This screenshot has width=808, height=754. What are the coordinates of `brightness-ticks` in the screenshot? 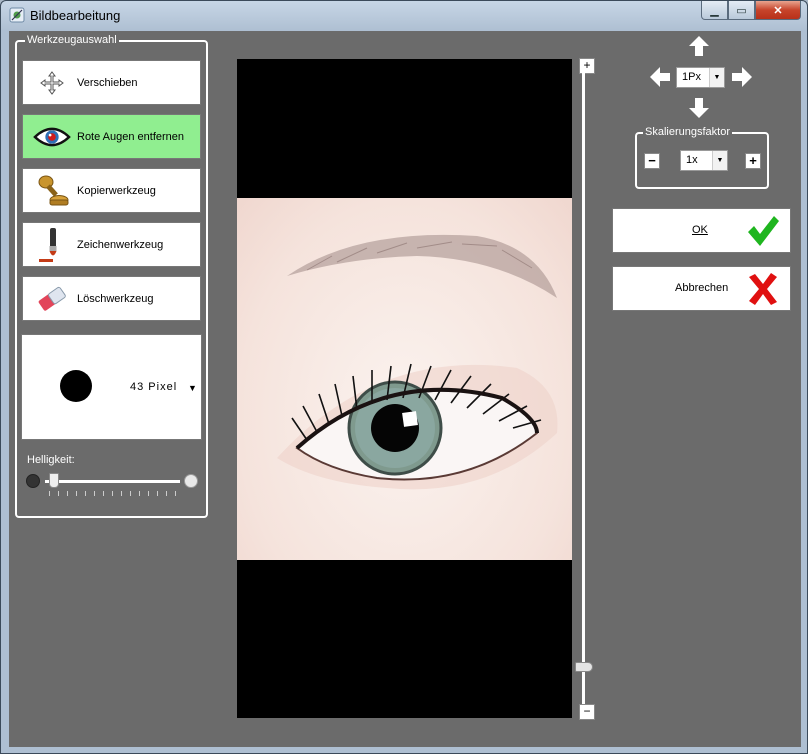 It's located at (112, 493).